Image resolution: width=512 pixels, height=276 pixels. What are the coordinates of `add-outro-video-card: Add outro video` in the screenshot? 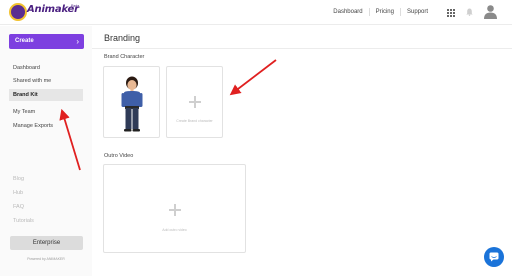 It's located at (174, 208).